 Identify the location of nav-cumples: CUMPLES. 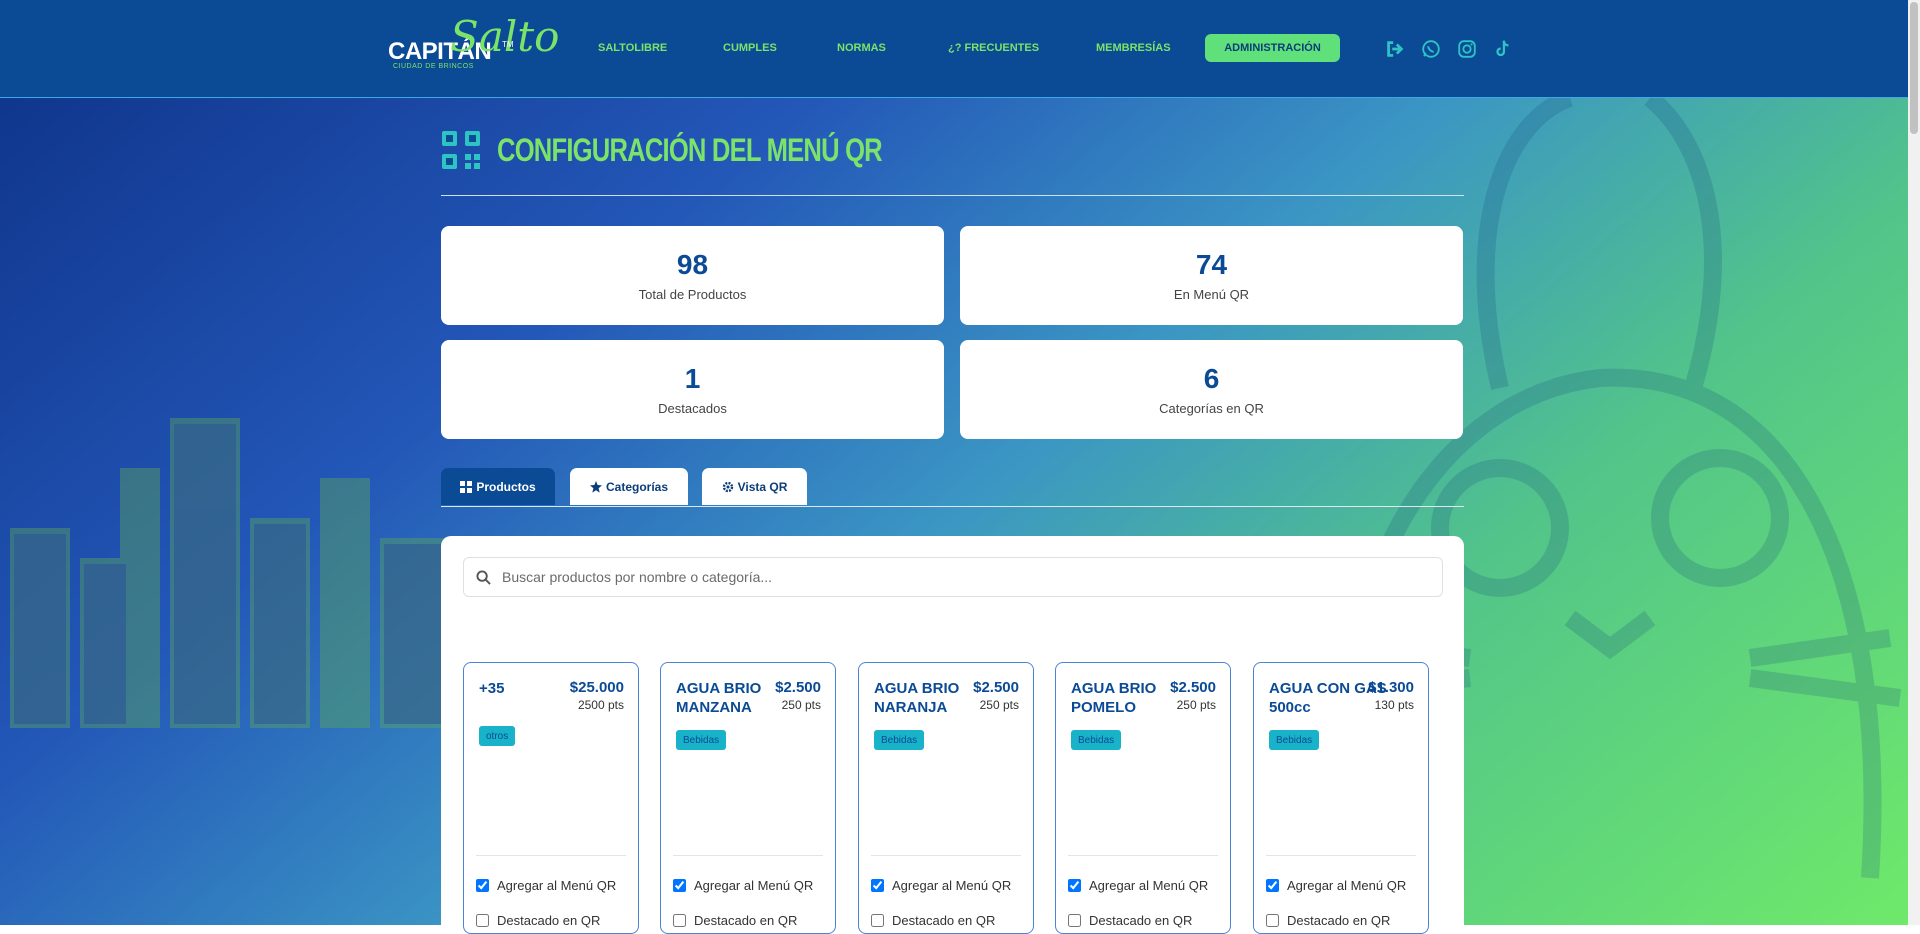
(750, 48).